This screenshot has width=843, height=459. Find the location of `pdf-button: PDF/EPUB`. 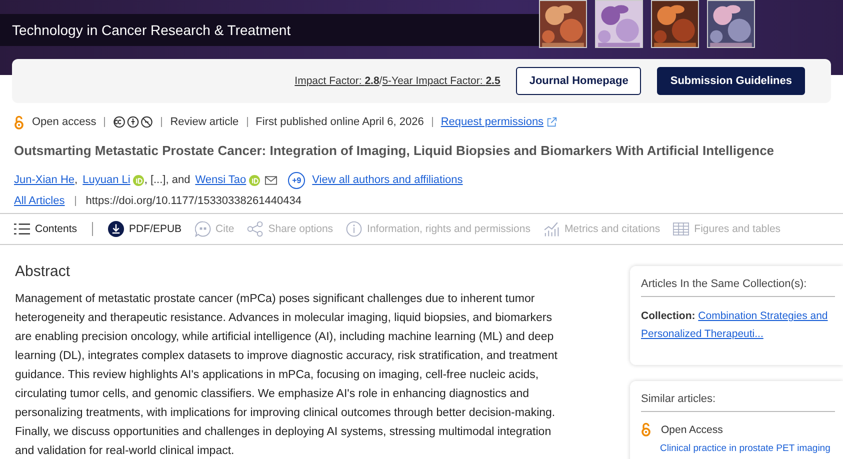

pdf-button: PDF/EPUB is located at coordinates (145, 229).